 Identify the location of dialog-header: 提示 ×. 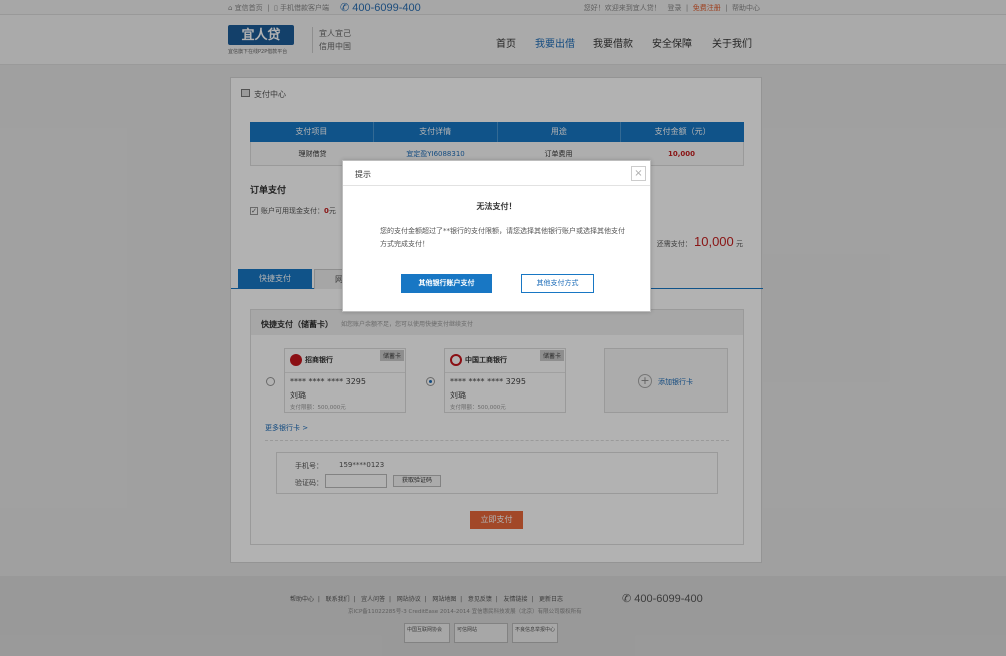
(496, 173).